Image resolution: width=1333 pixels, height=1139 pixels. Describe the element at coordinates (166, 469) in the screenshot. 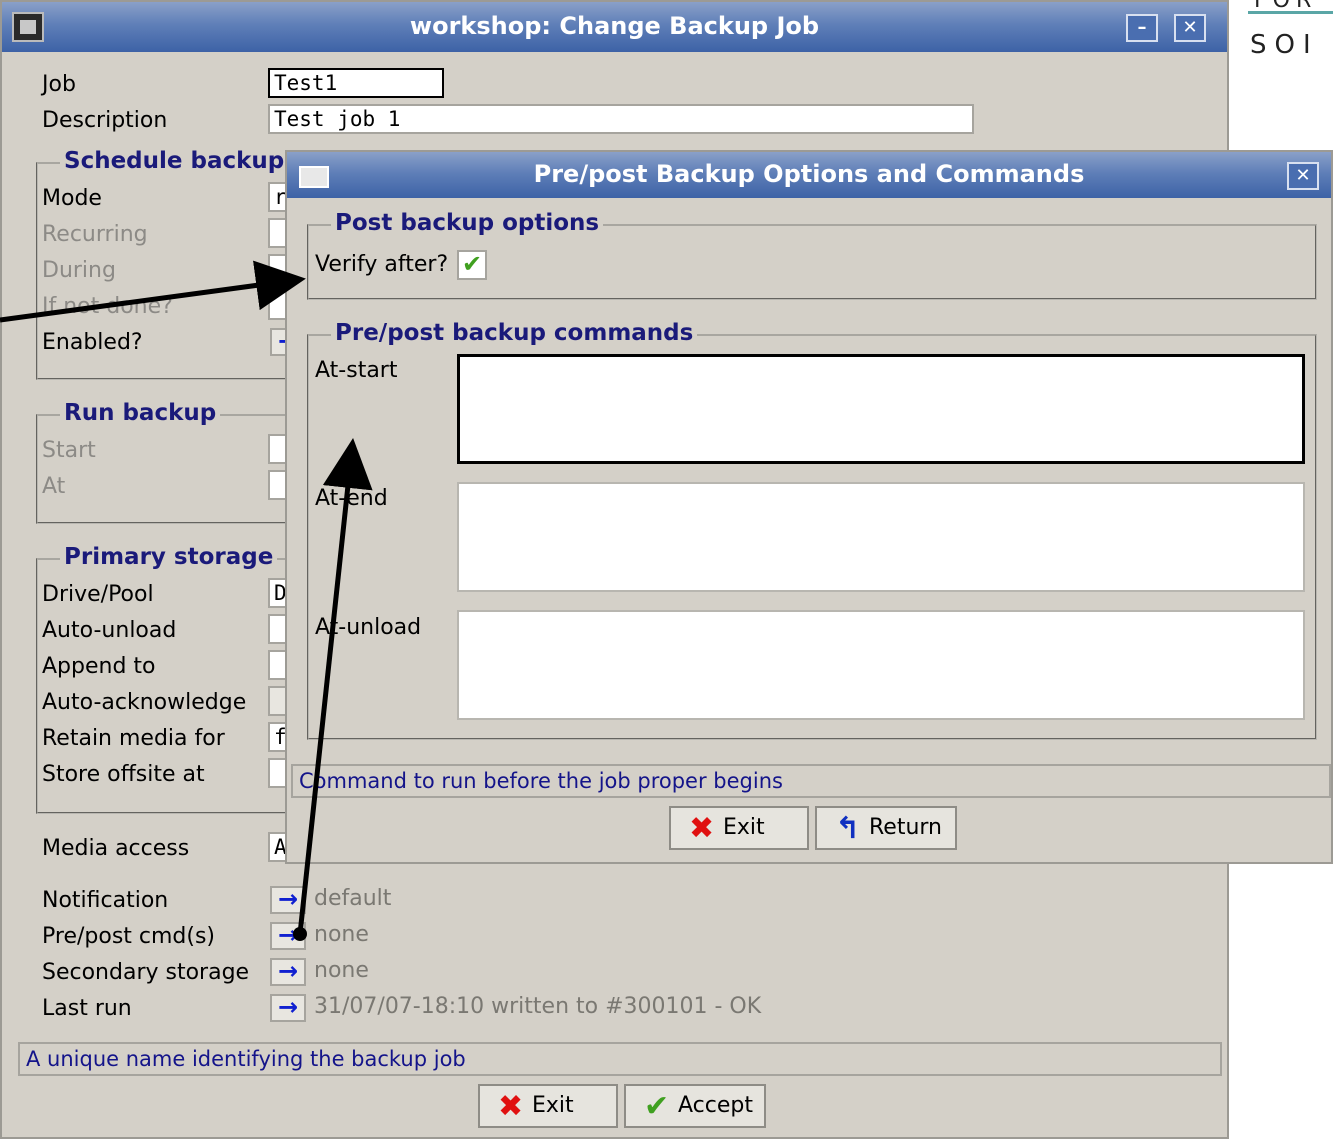

I see `run-backup-group` at that location.